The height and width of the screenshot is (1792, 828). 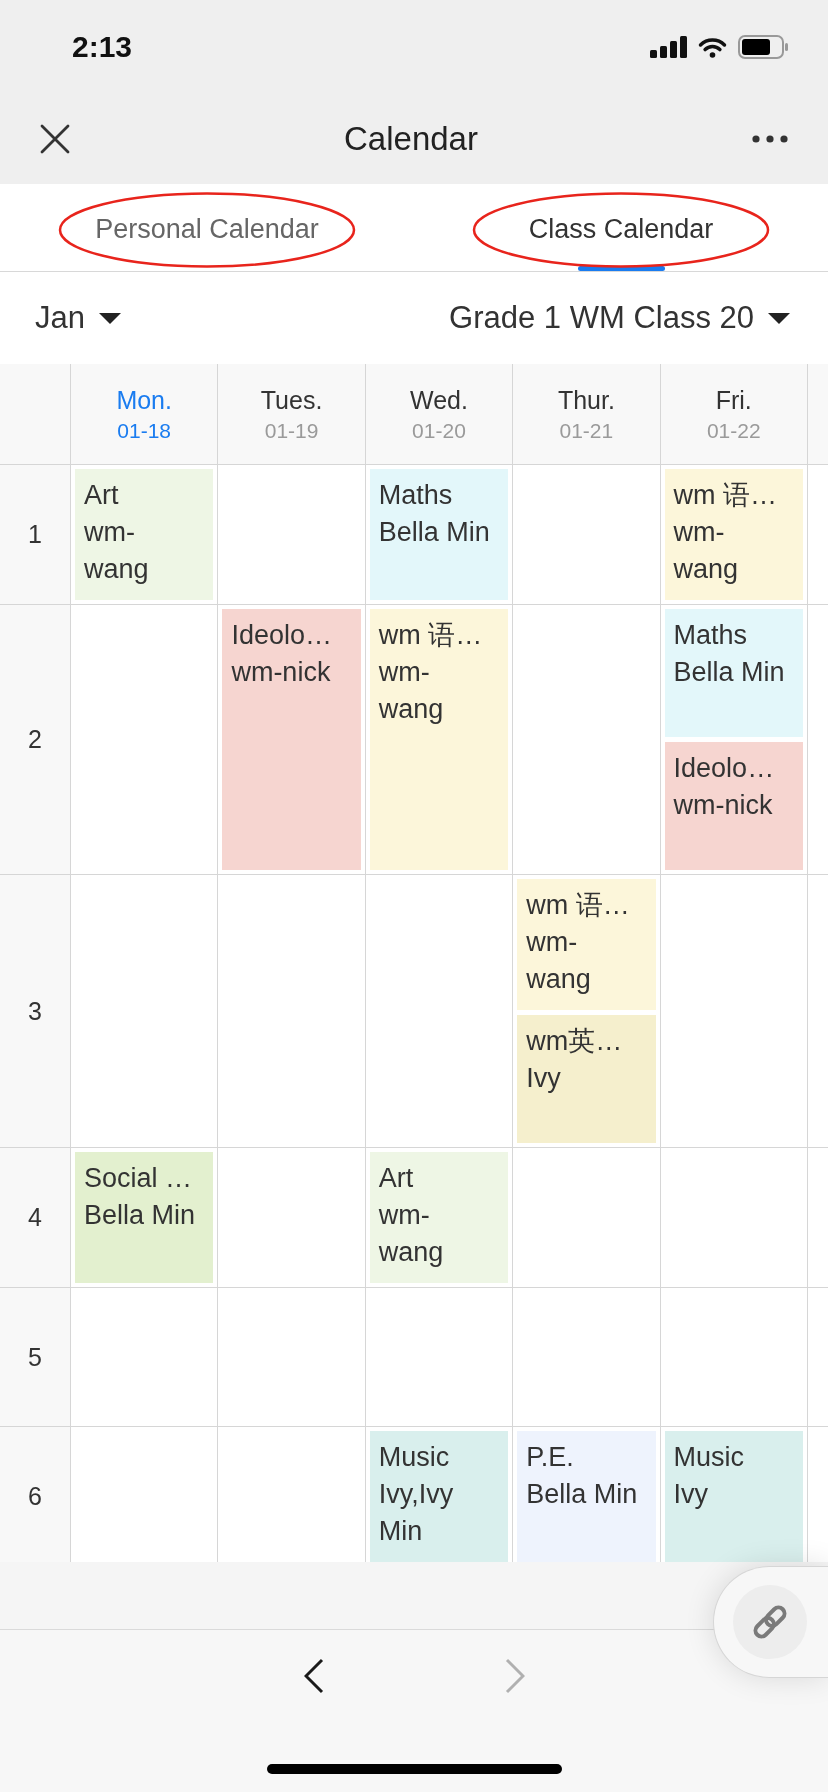 I want to click on day-name: Wed., so click(x=439, y=400).